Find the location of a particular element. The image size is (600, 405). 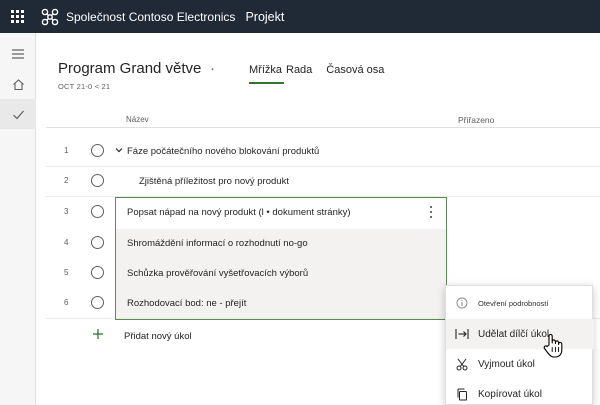

hand-cursor-icon is located at coordinates (553, 345).